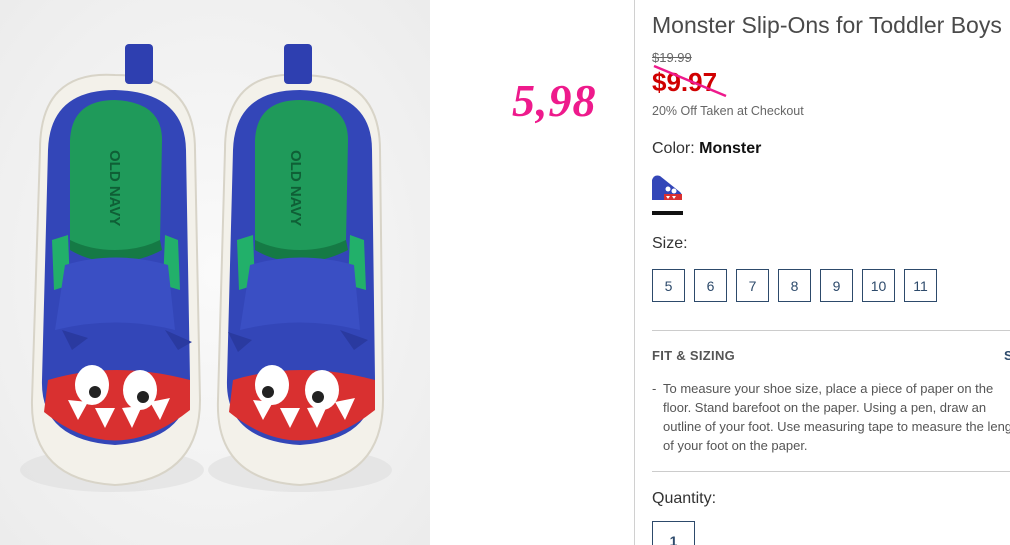 Image resolution: width=1010 pixels, height=545 pixels. Describe the element at coordinates (827, 25) in the screenshot. I see `product-title: Monster Slip-Ons for Toddler Boys` at that location.